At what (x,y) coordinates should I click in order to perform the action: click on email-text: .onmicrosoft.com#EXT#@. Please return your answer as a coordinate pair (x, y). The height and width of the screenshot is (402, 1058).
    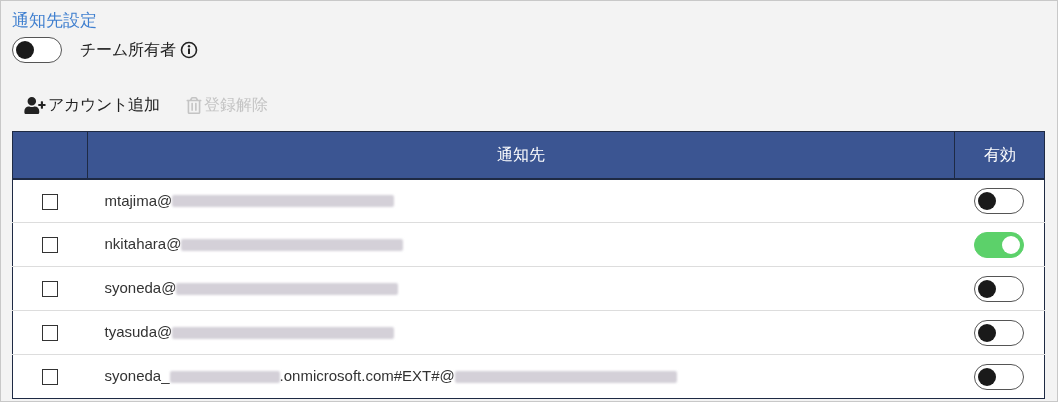
    Looking at the image, I should click on (367, 376).